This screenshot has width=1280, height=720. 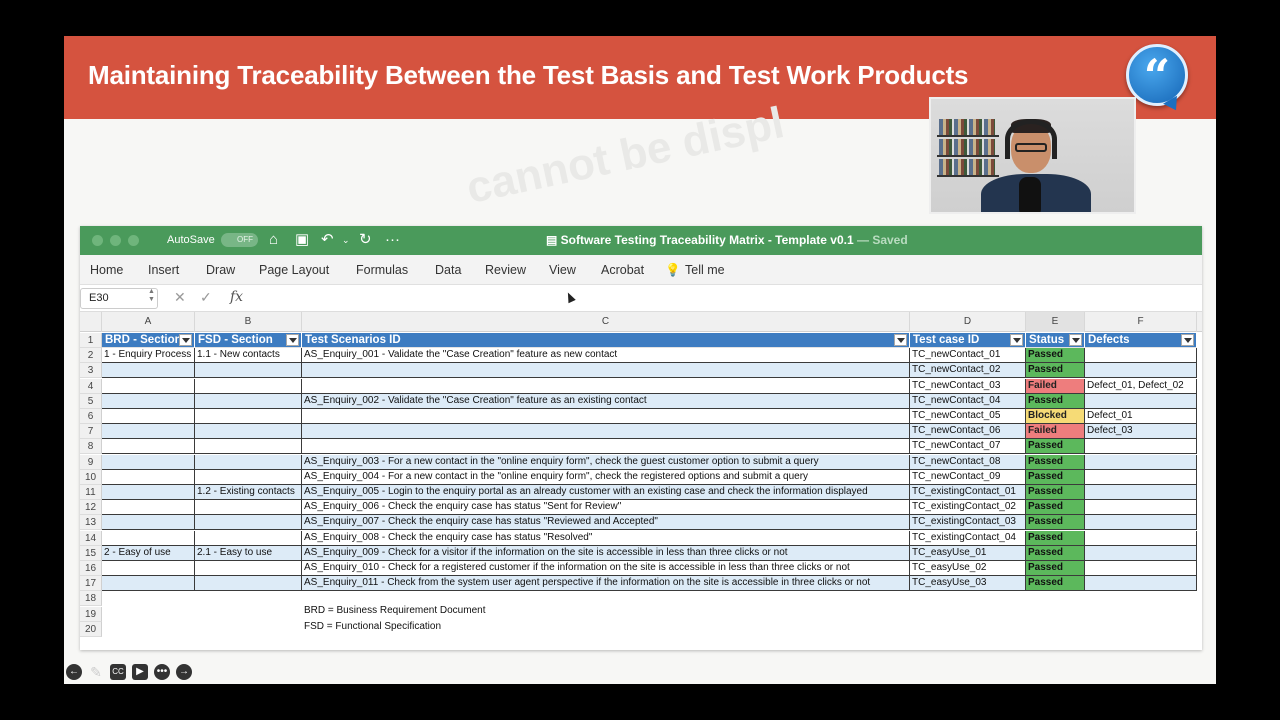 What do you see at coordinates (239, 240) in the screenshot?
I see `autosave-toggle: OFF` at bounding box center [239, 240].